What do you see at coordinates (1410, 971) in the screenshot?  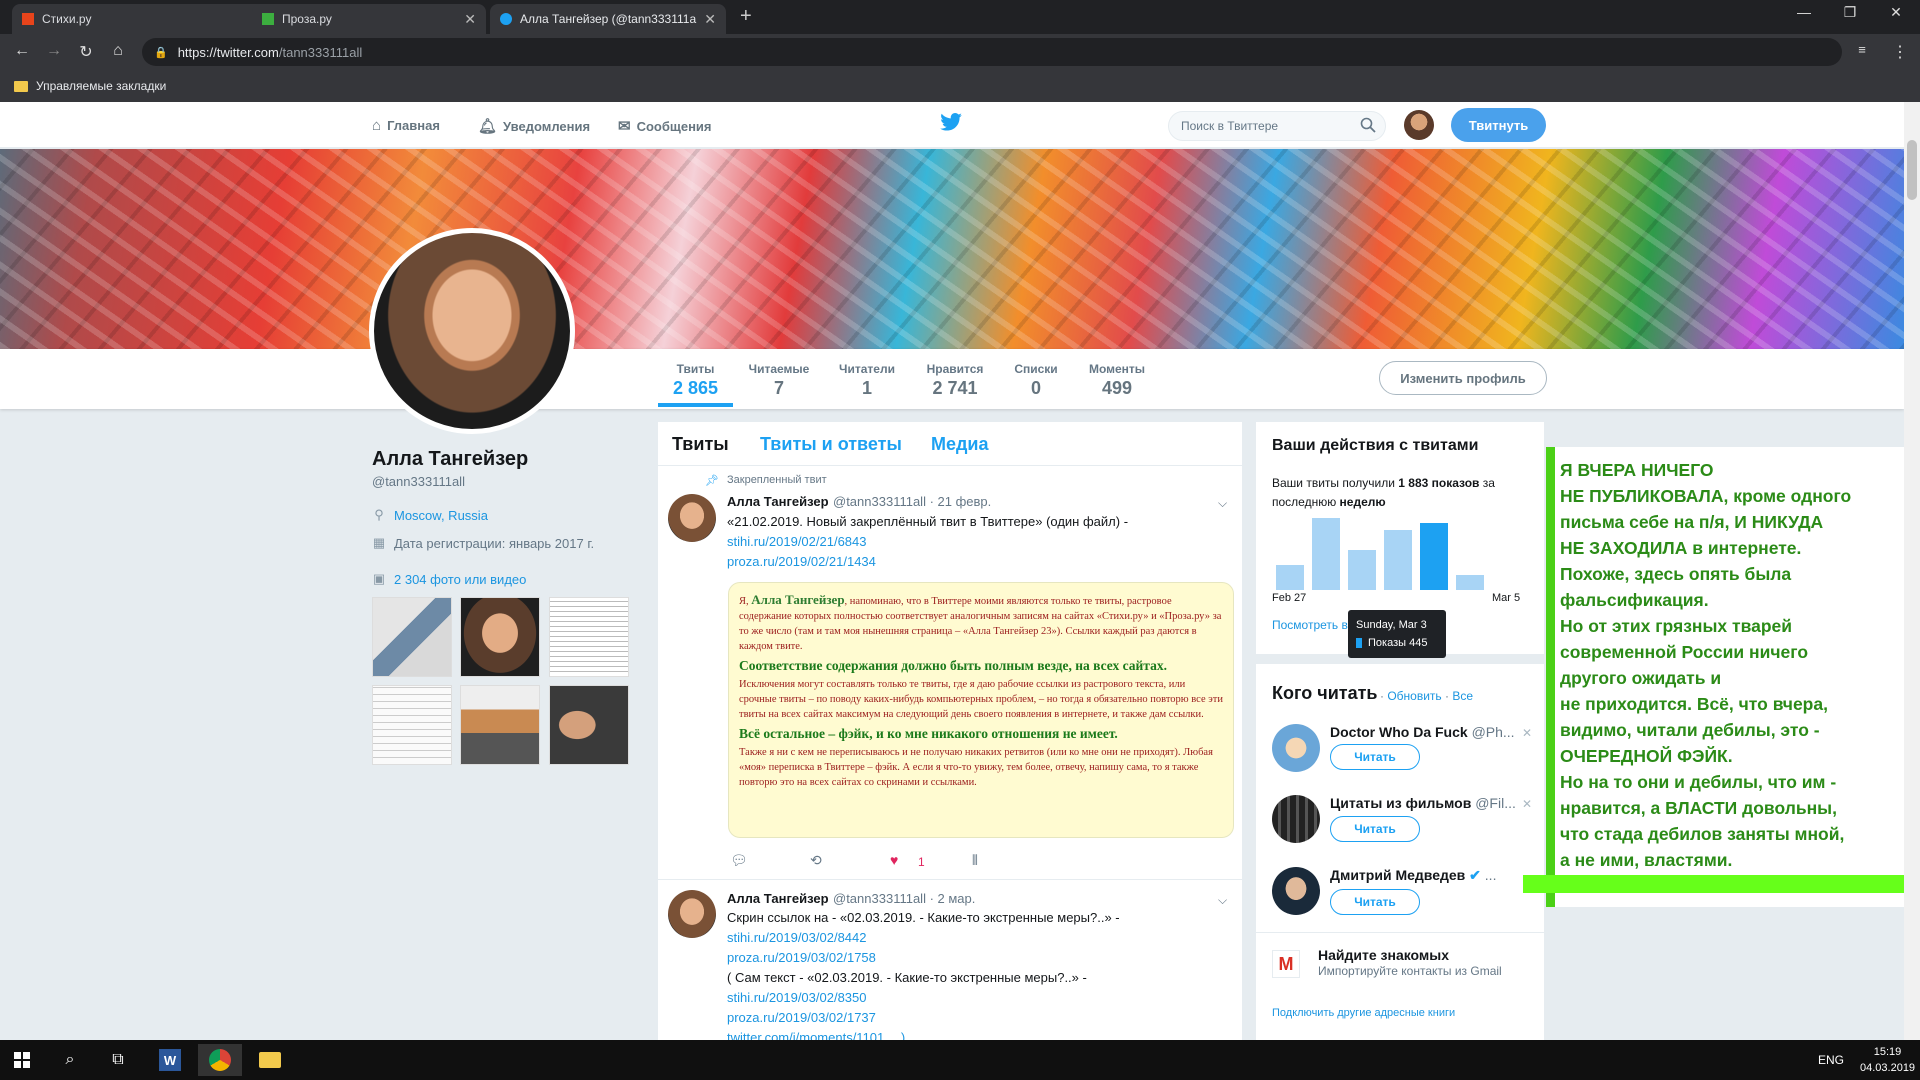 I see `import-contacts-link: Импортируйте контакты из Gmail` at bounding box center [1410, 971].